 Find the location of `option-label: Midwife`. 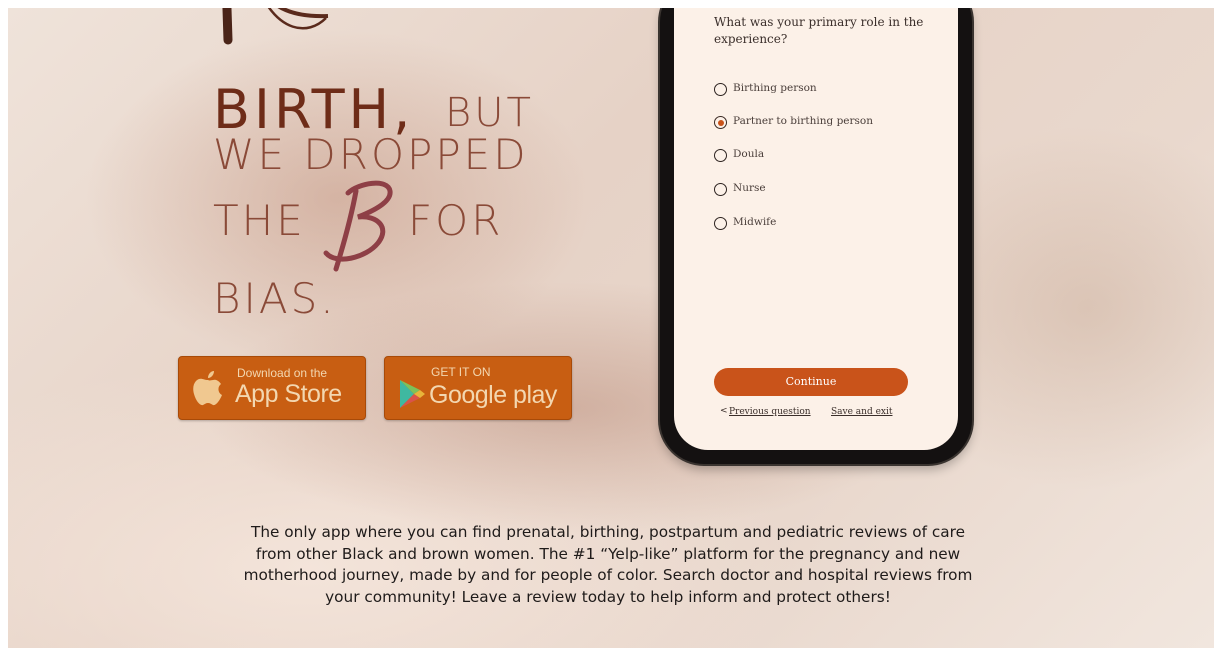

option-label: Midwife is located at coordinates (755, 222).